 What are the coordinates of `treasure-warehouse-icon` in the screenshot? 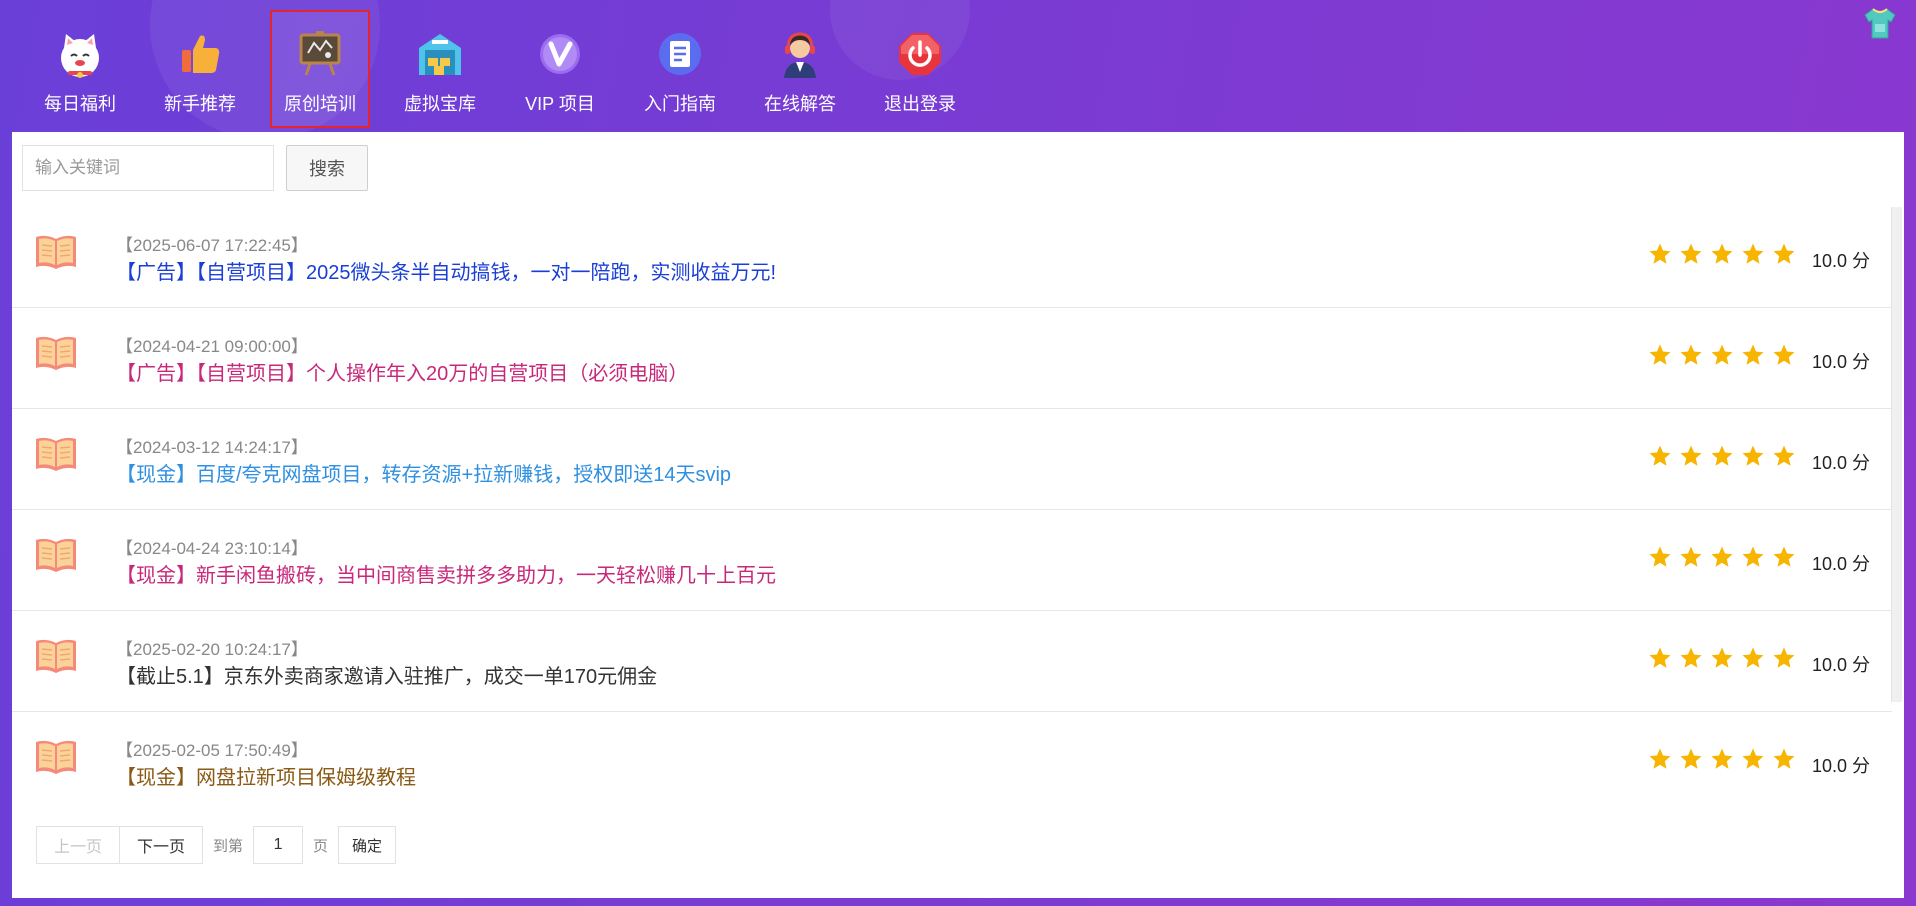 It's located at (440, 54).